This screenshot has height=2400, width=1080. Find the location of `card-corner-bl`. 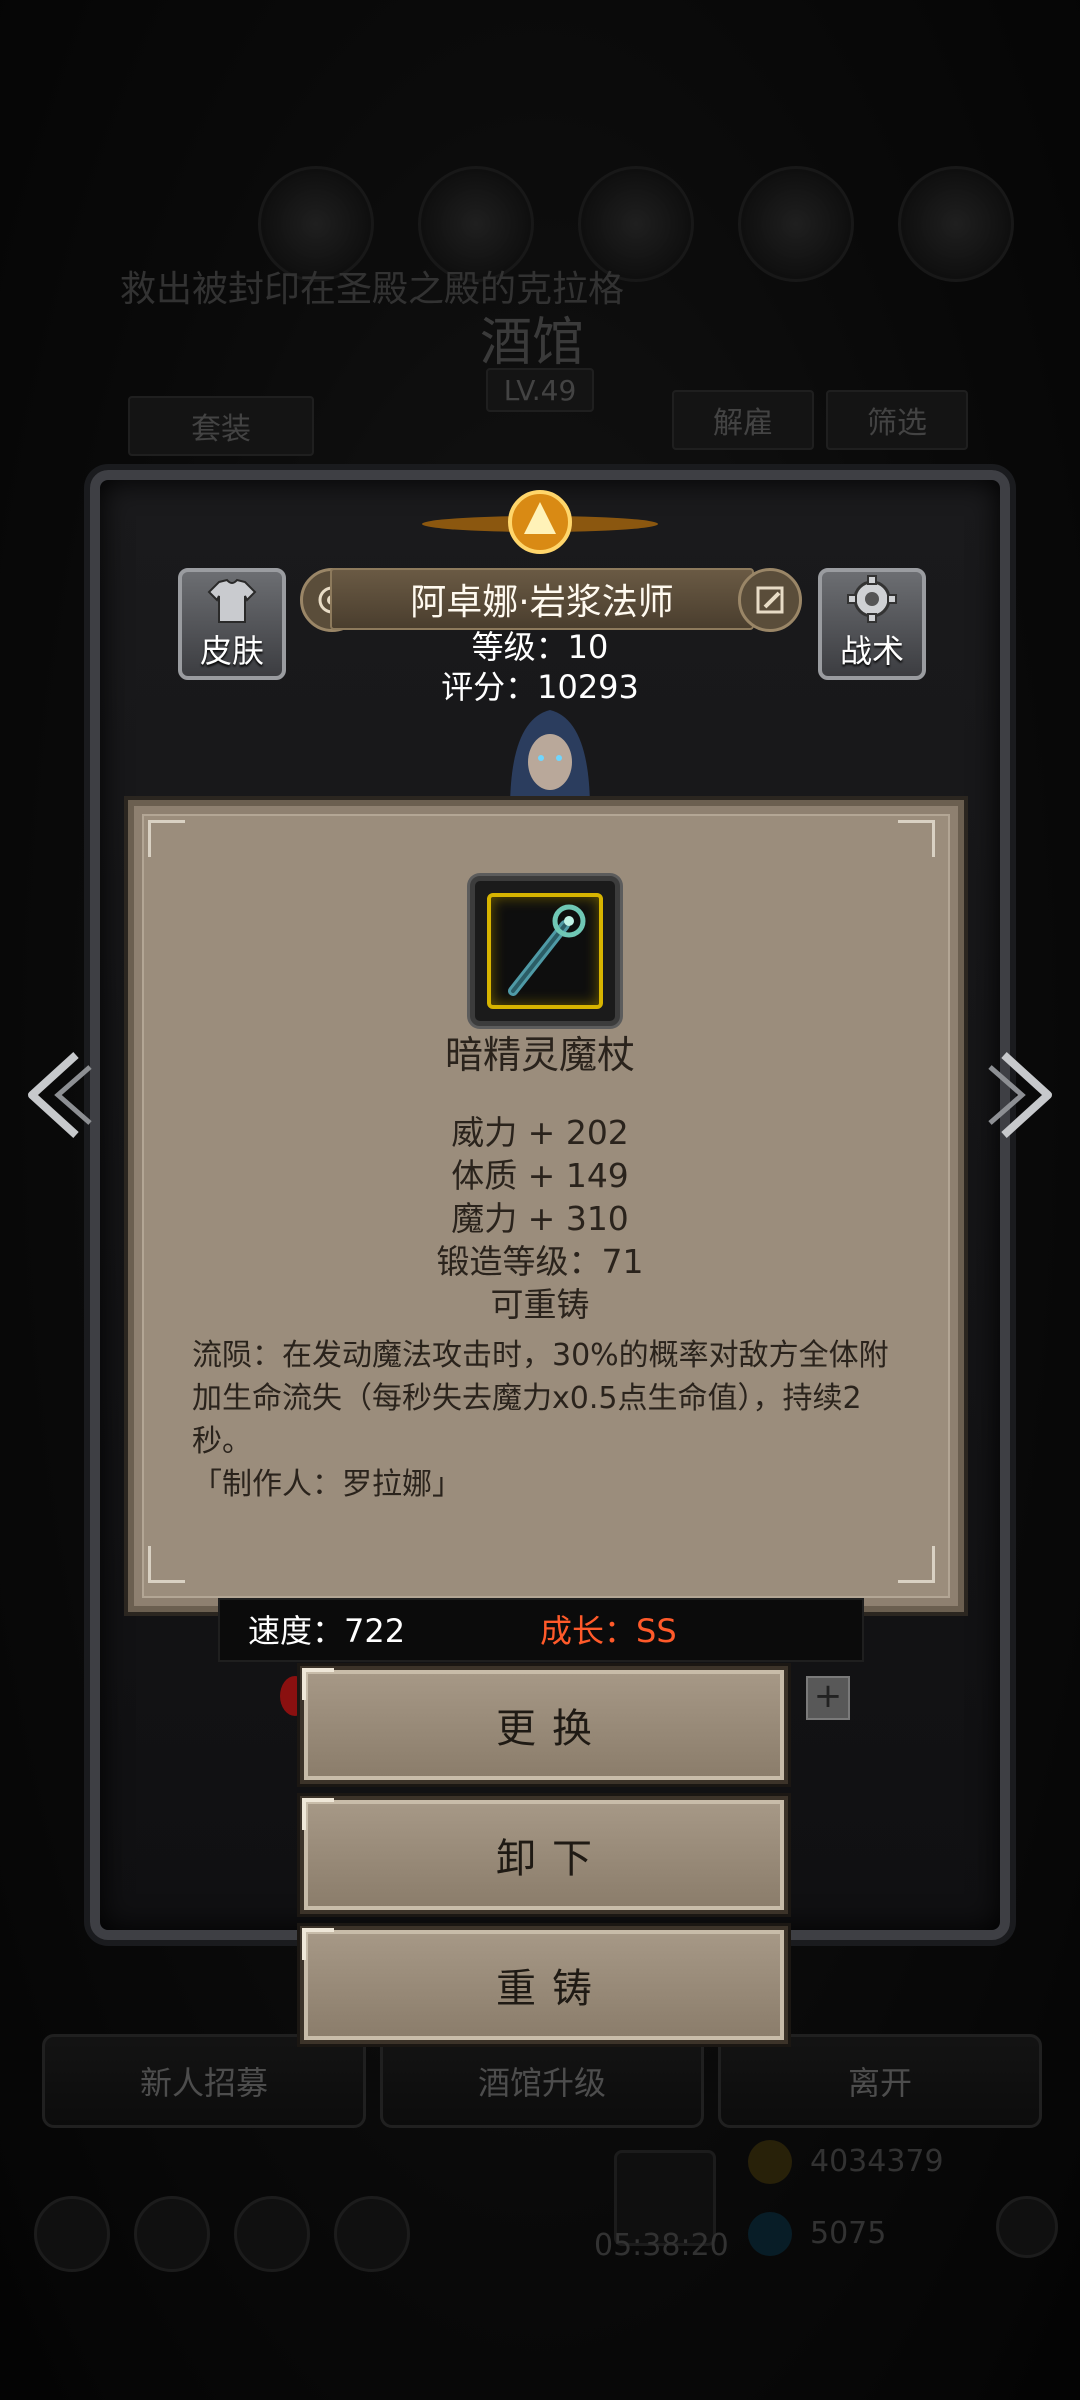

card-corner-bl is located at coordinates (166, 1564).